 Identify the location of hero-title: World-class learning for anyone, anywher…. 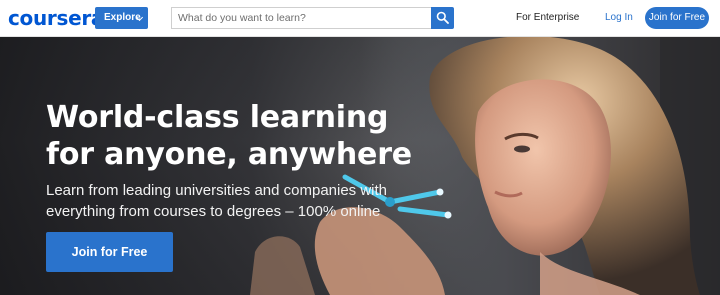
(229, 136).